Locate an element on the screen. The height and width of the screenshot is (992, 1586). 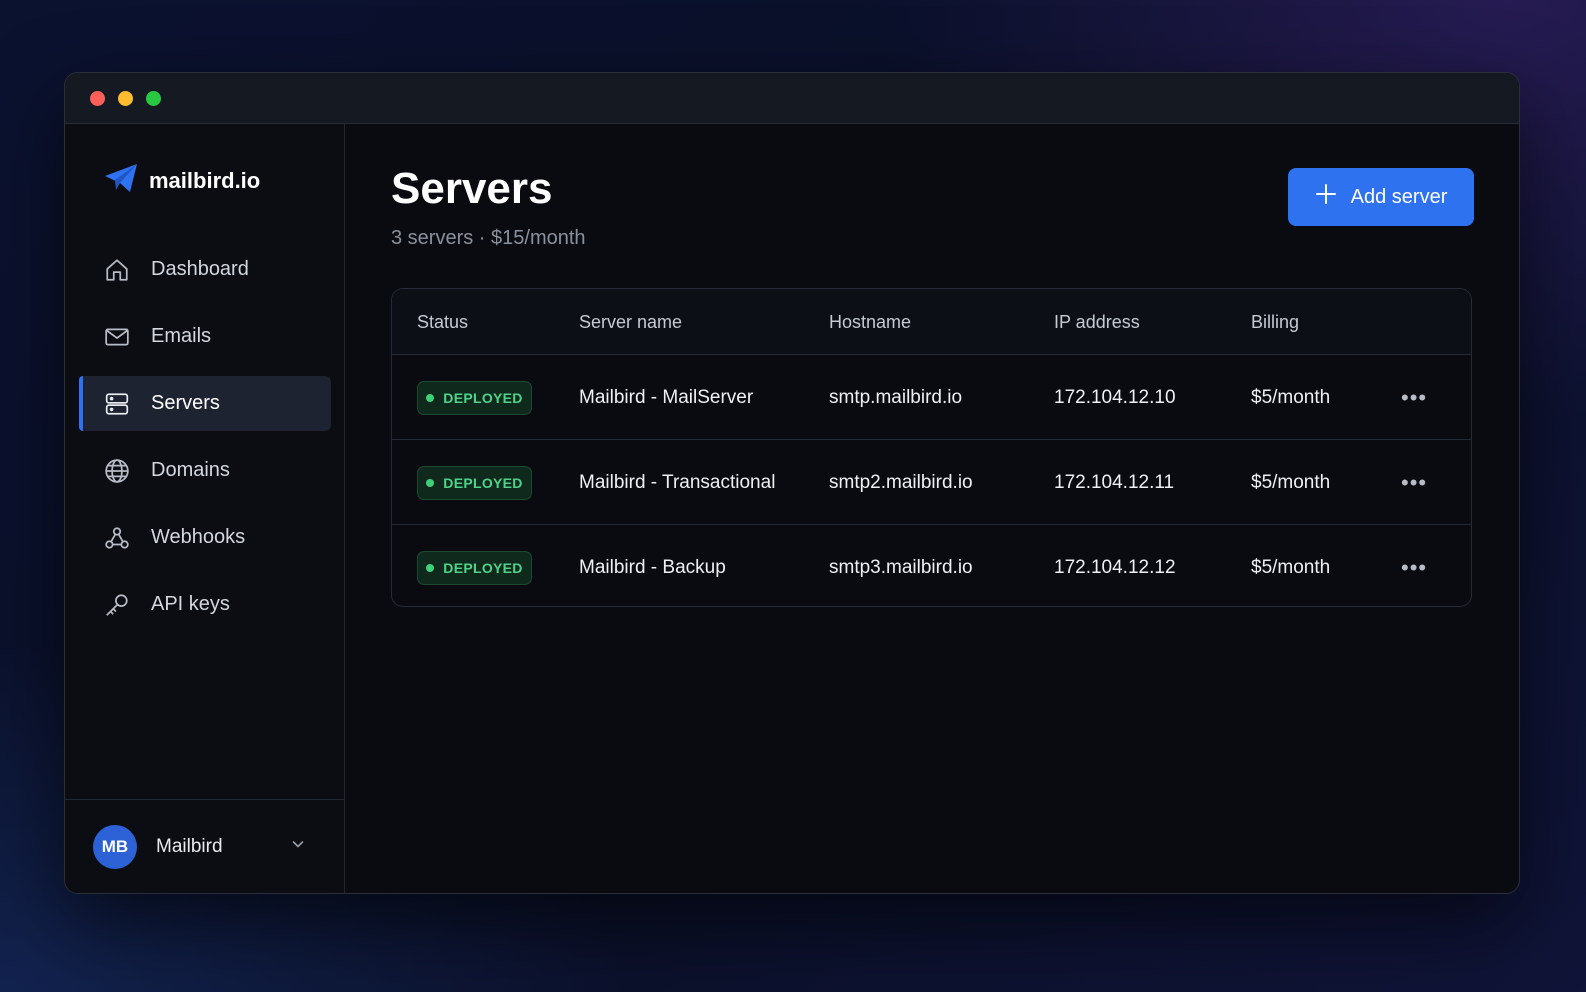
column-header-billing: Billing is located at coordinates (1275, 322).